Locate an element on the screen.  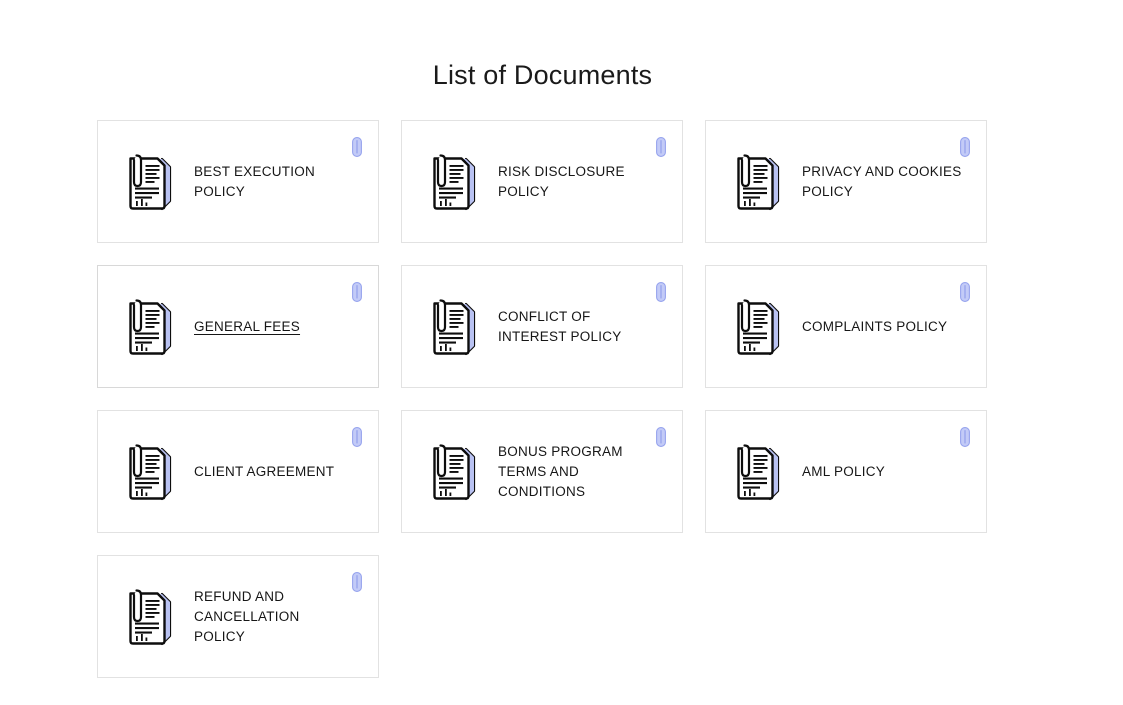
document-label-client-agreement: CLIENT AGREEMENT is located at coordinates (264, 471).